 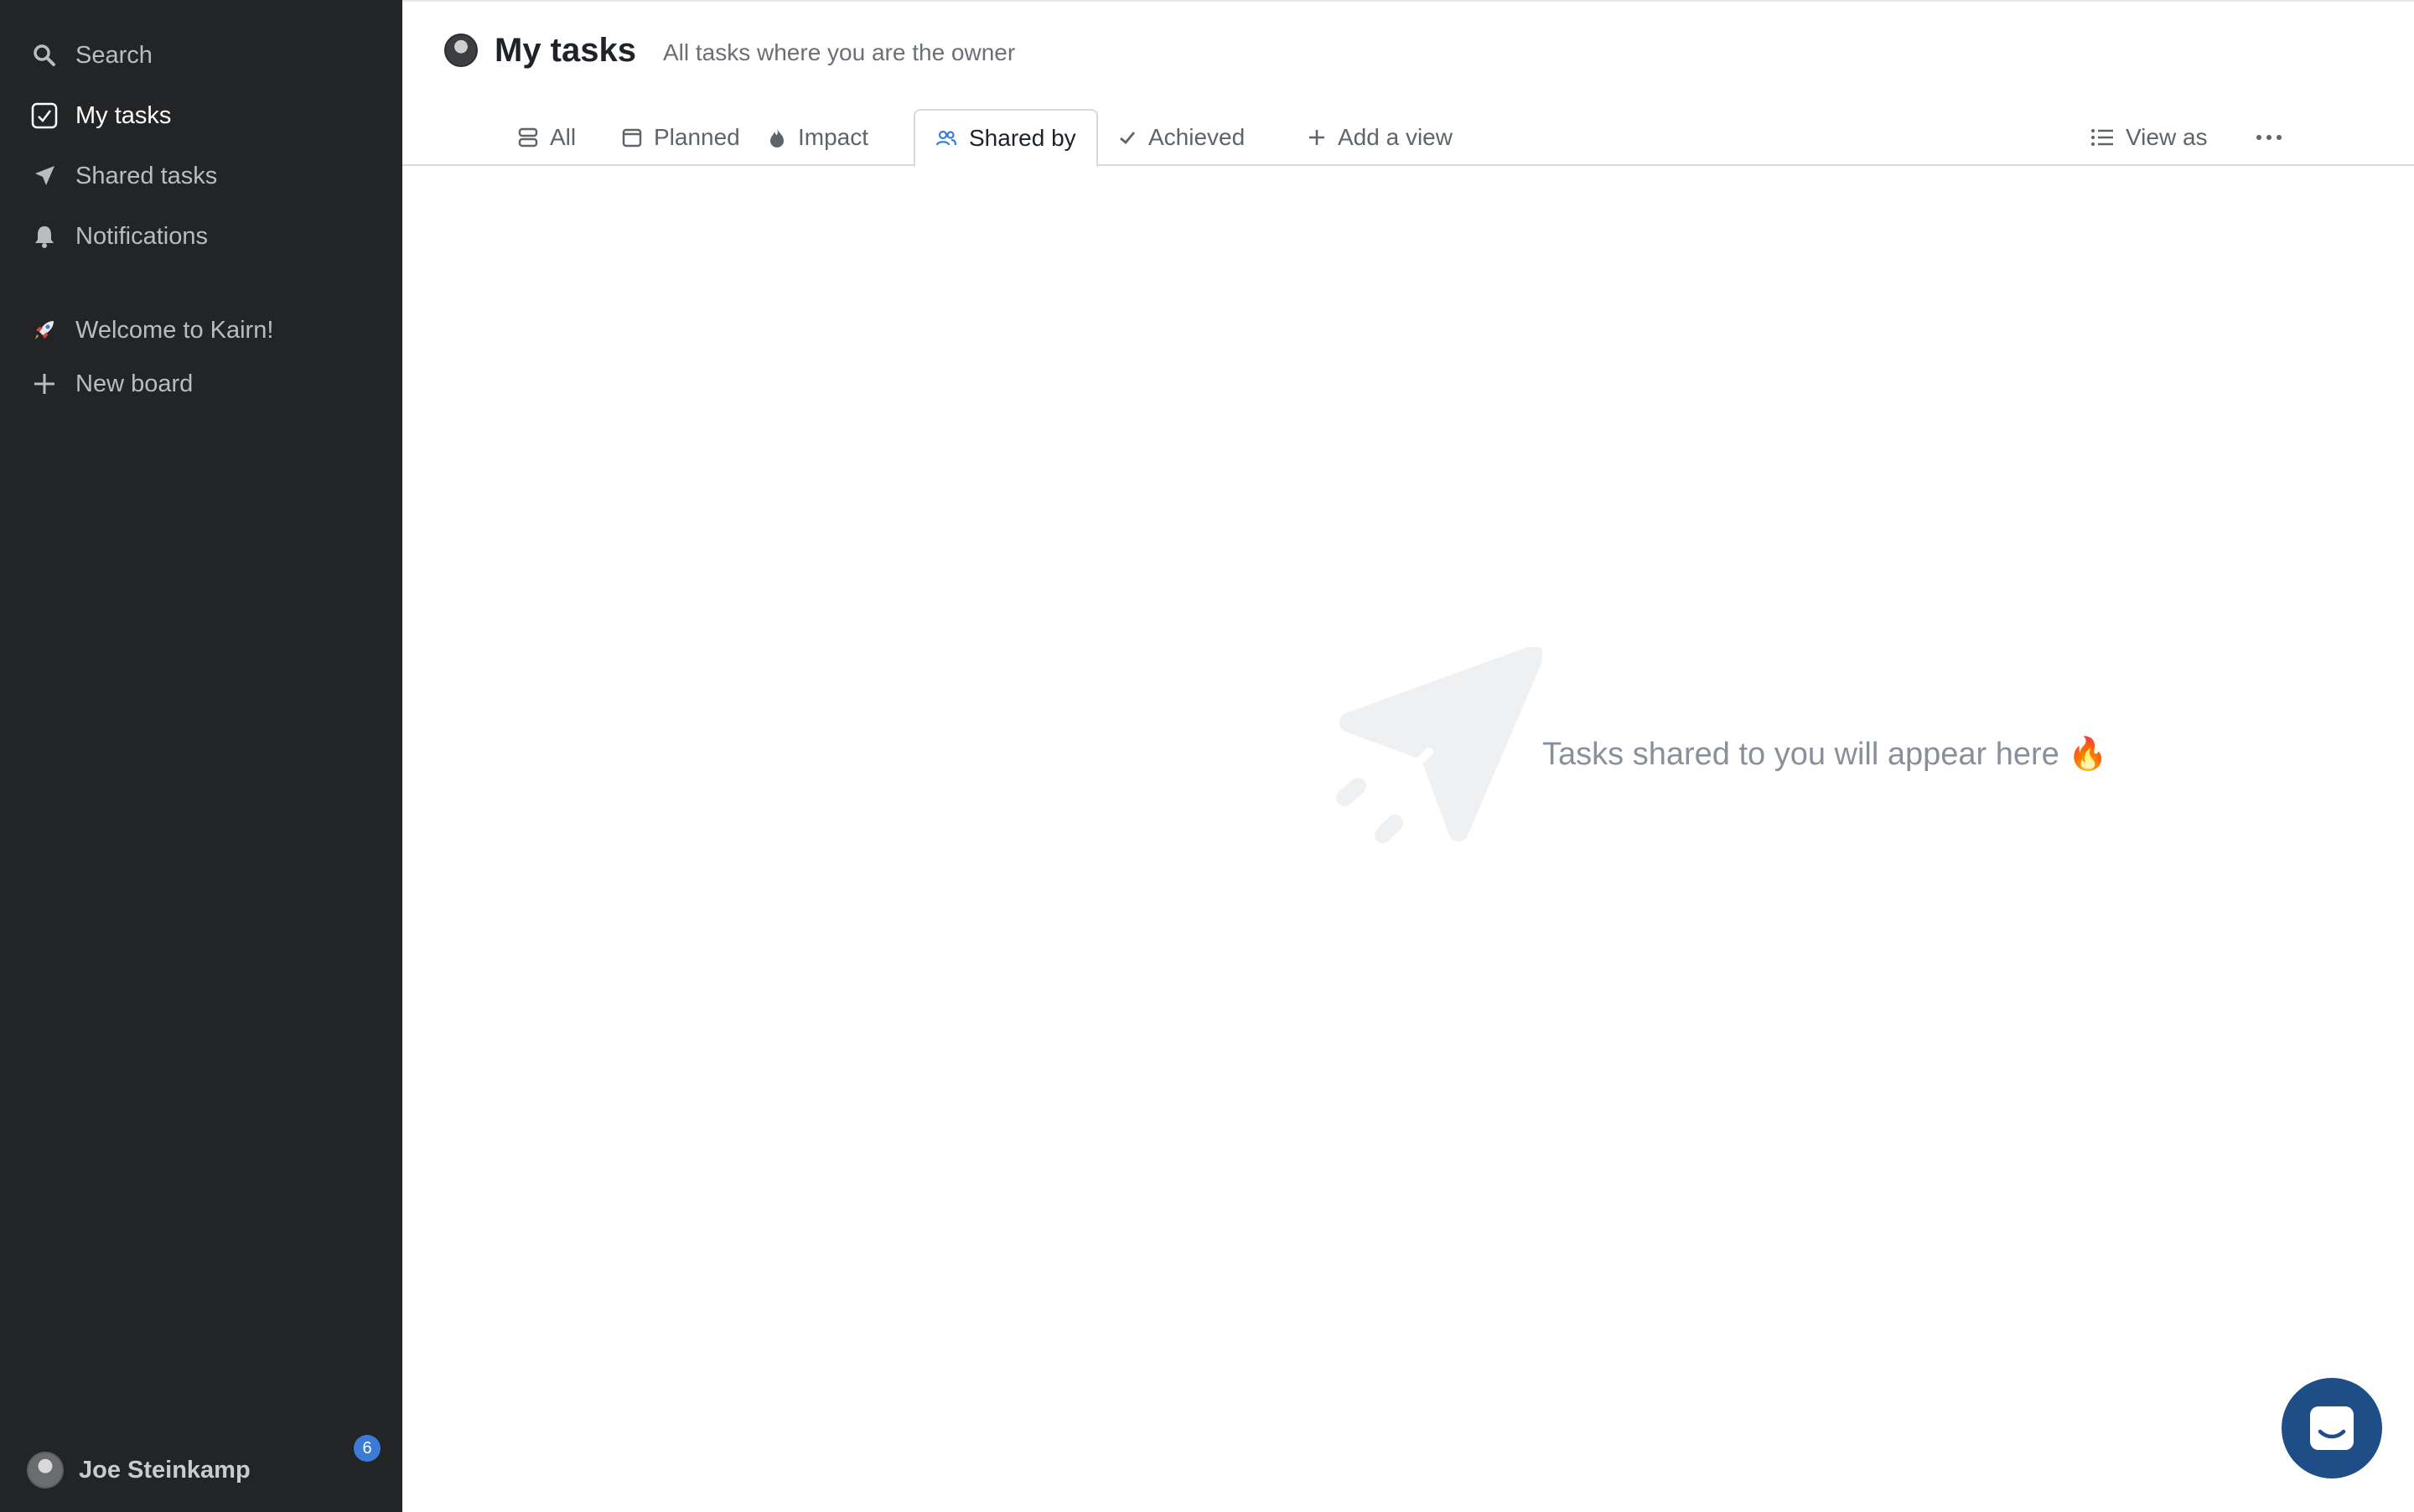 What do you see at coordinates (1439, 745) in the screenshot?
I see `paper-plane-illustration` at bounding box center [1439, 745].